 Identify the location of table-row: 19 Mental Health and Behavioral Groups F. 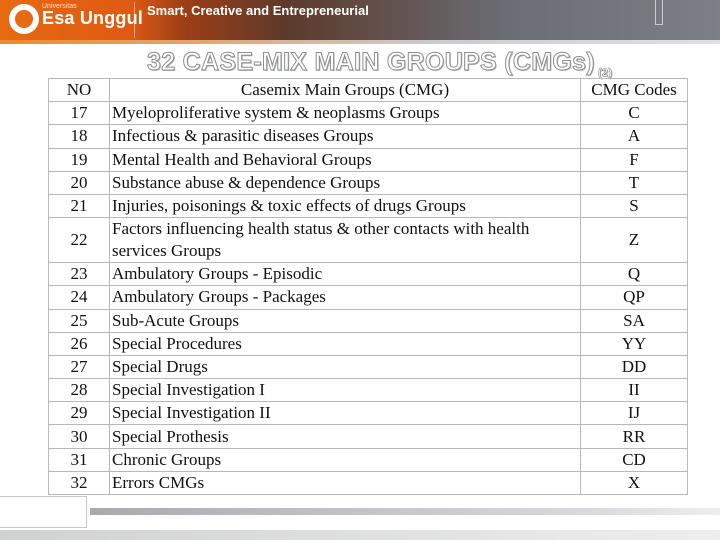
(368, 159).